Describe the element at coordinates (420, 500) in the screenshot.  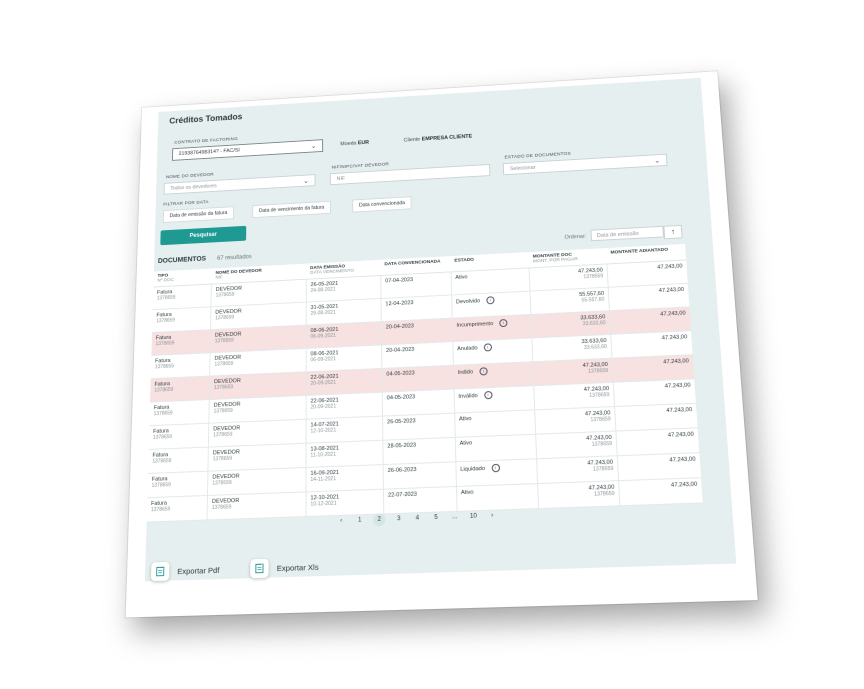
I see `cell-conv: 22-07-2023` at that location.